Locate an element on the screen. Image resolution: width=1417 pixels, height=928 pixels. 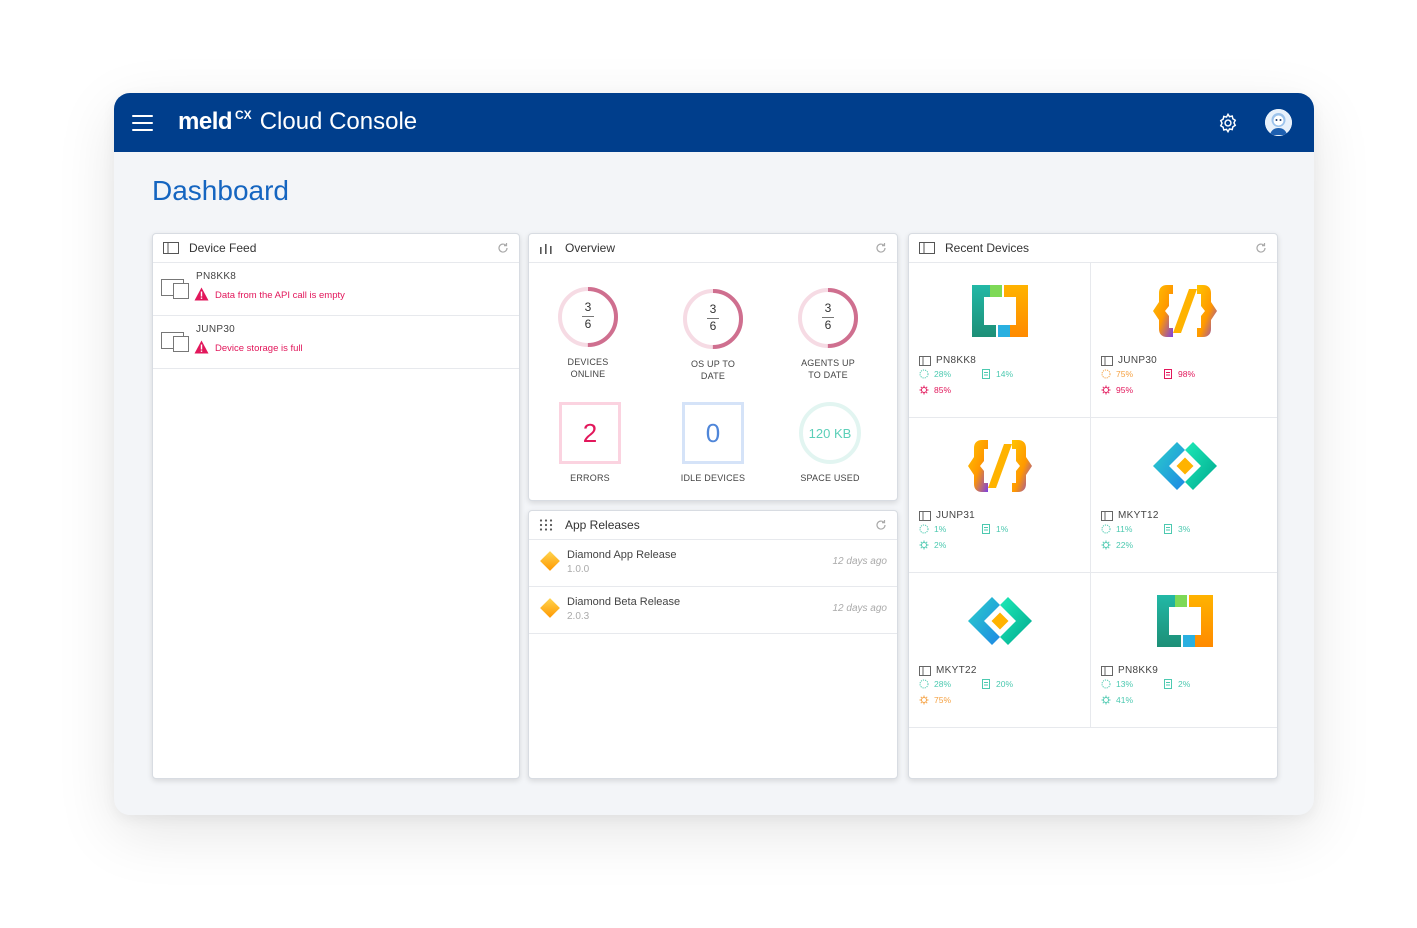
memory-metric: 3% is located at coordinates (1176, 529).